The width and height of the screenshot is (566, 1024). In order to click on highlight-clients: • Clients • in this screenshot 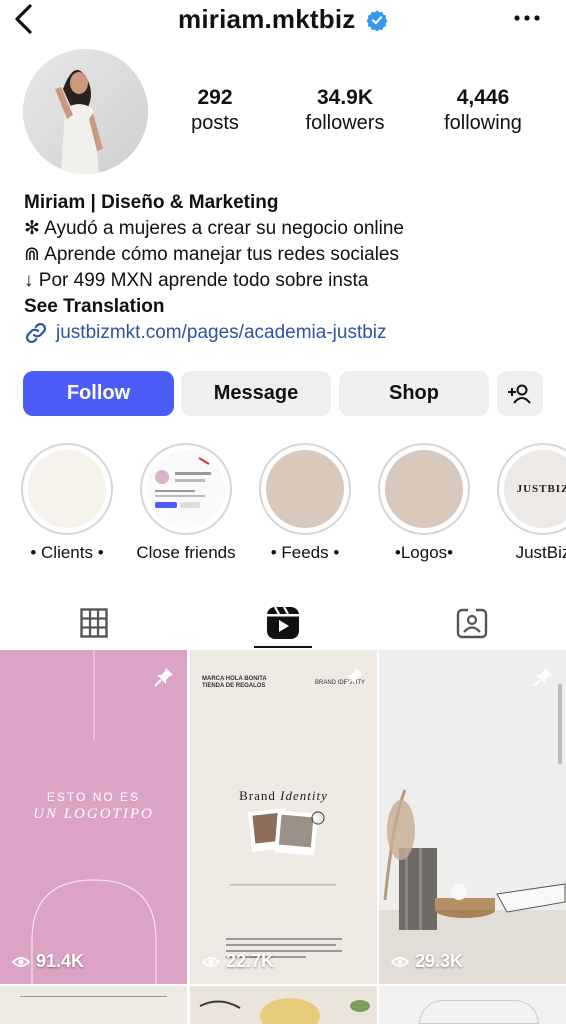, I will do `click(67, 502)`.